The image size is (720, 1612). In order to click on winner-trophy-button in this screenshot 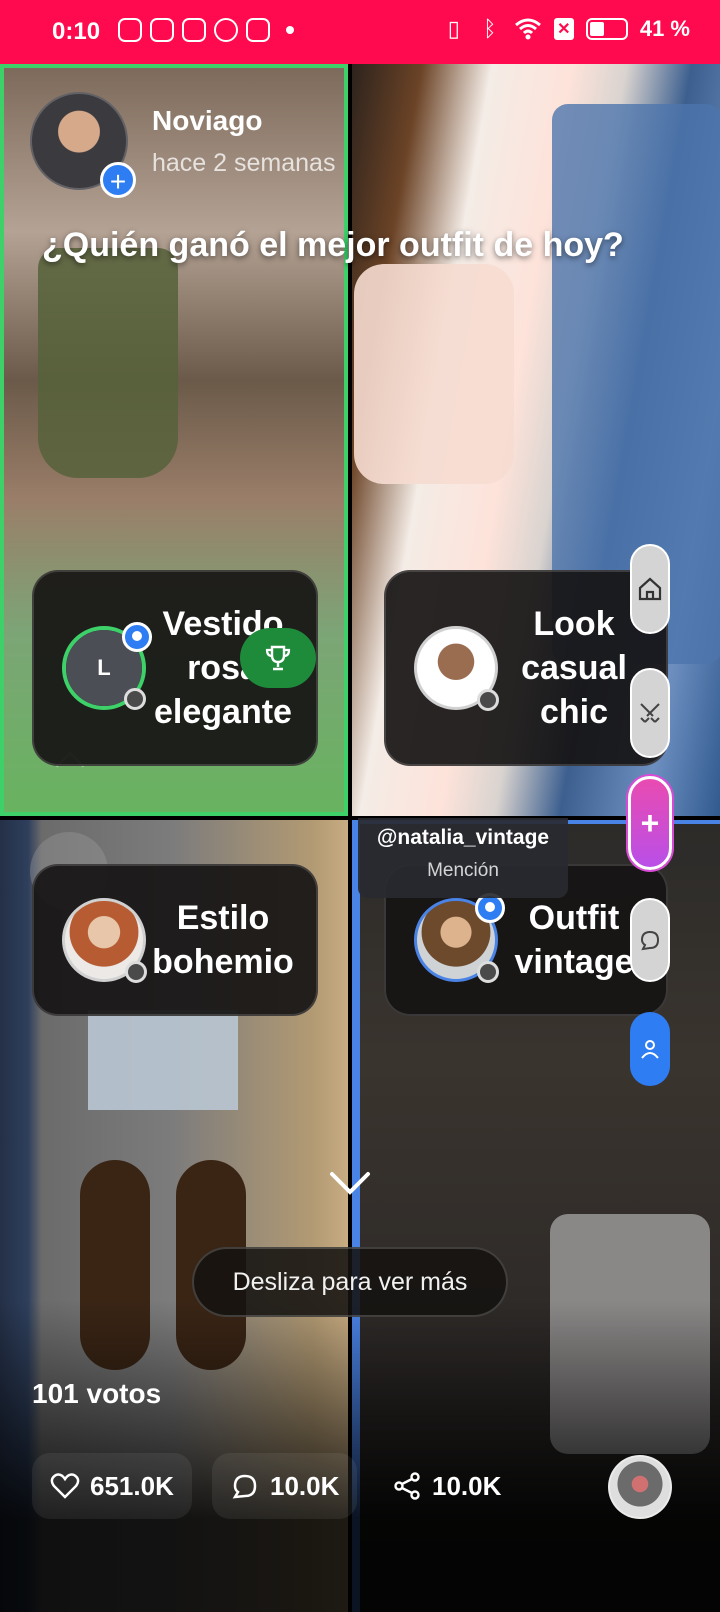, I will do `click(278, 658)`.